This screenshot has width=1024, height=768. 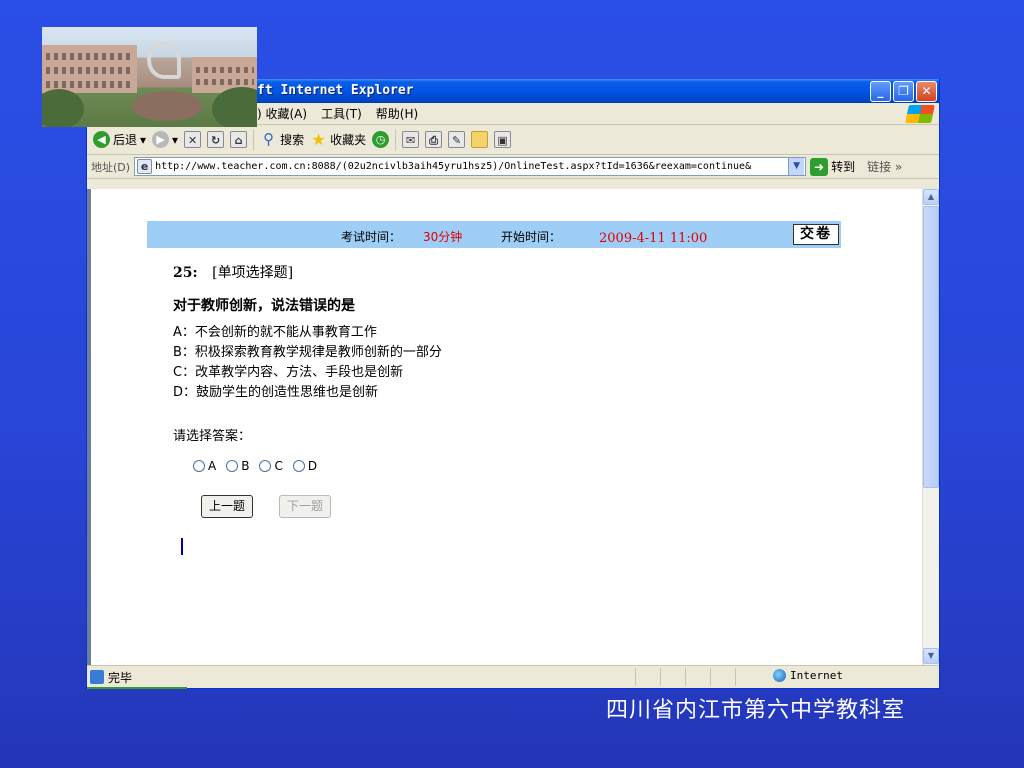 What do you see at coordinates (255, 466) in the screenshot?
I see `answer-radio-group: A B C D` at bounding box center [255, 466].